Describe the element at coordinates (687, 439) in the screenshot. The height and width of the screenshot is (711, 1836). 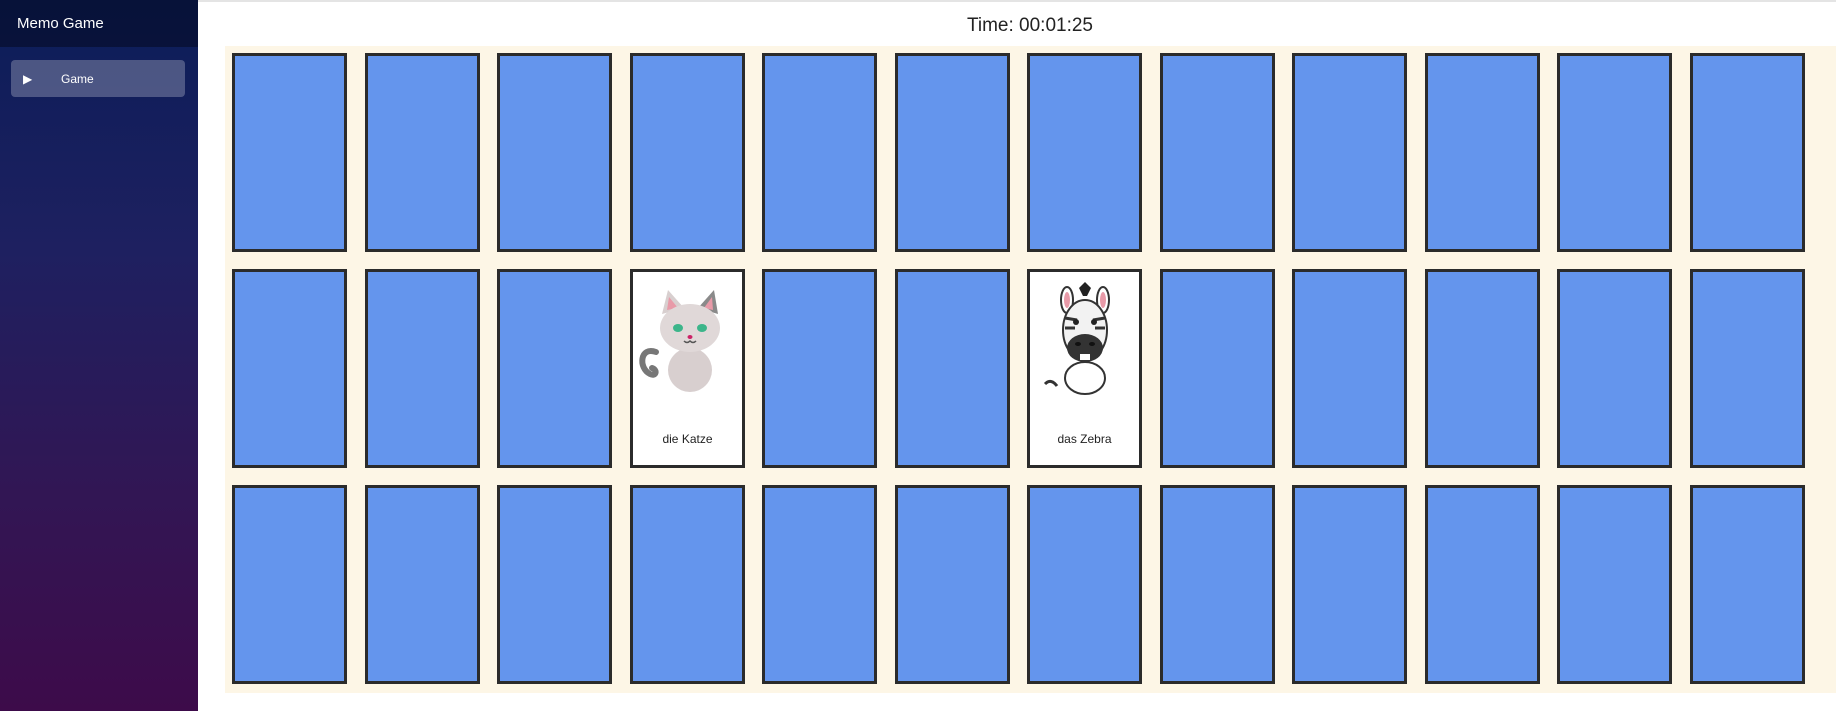
I see `card-label: die Katze` at that location.